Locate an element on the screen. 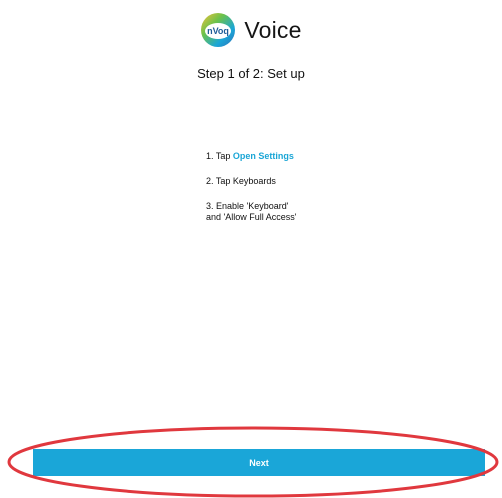 The width and height of the screenshot is (502, 498). instruction-step-3-line-1: 3. Enable 'Keyboard' is located at coordinates (247, 206).